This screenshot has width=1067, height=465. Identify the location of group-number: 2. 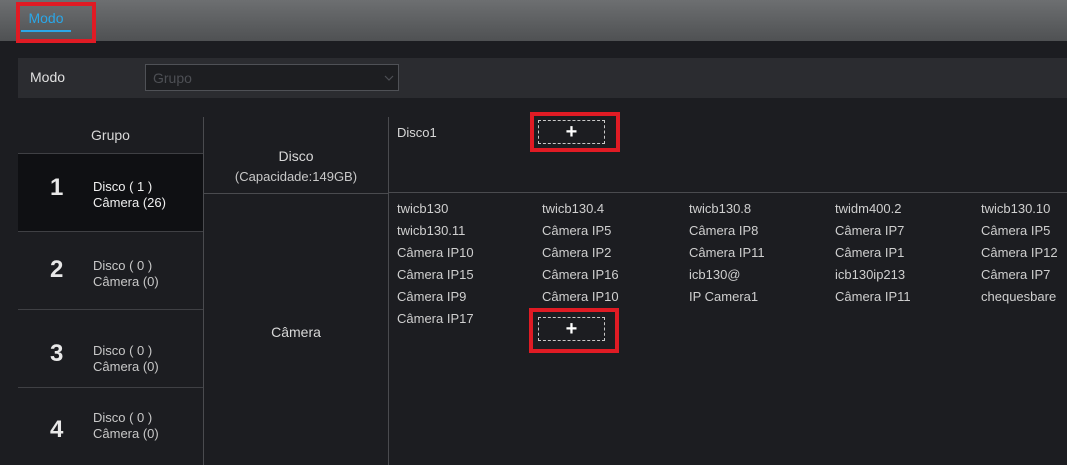
(57, 269).